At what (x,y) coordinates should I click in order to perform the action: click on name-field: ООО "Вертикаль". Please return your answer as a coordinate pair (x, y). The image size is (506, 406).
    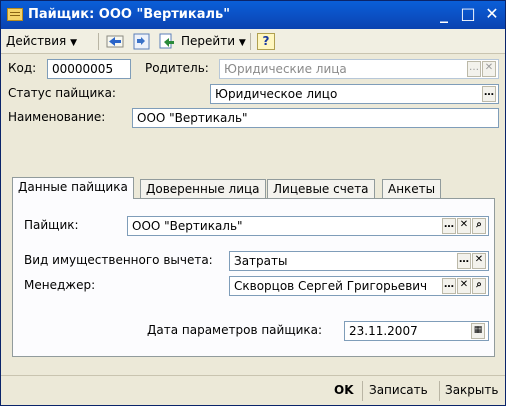
    Looking at the image, I should click on (315, 118).